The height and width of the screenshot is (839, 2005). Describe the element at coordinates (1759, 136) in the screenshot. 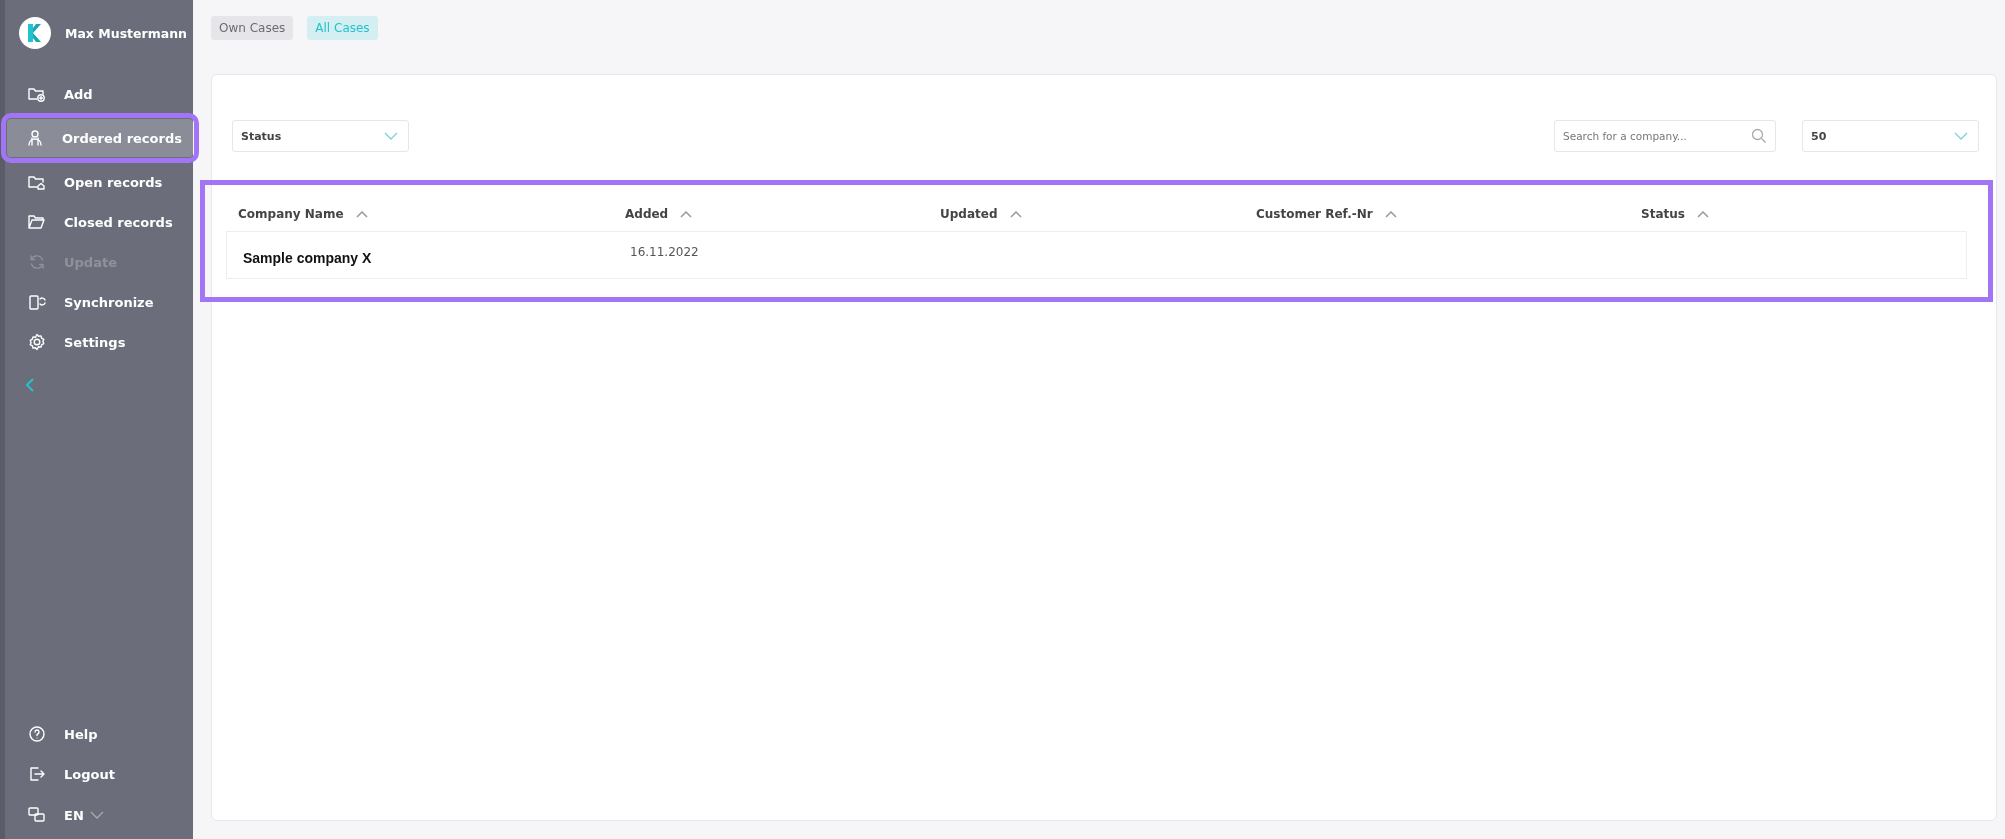

I see `search-icon` at that location.